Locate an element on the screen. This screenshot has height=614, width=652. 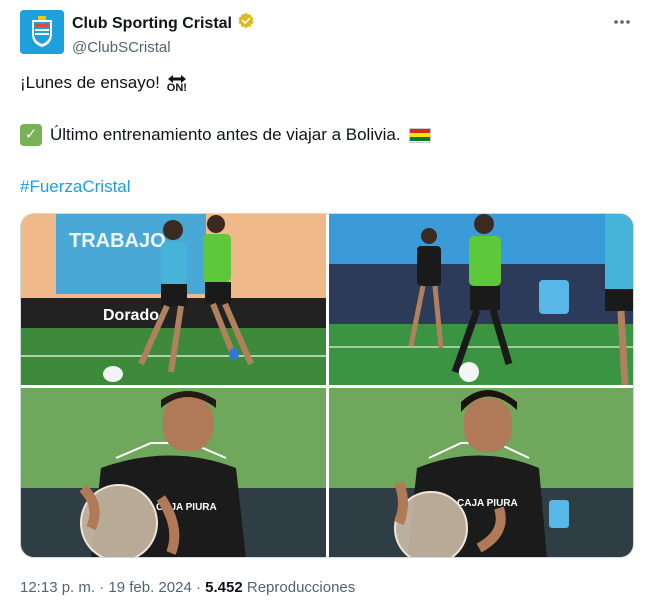
post-text-1: ¡Lunes de ensayo! is located at coordinates (90, 82).